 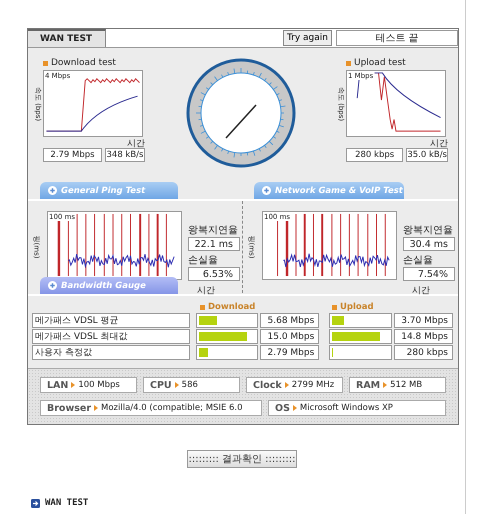 What do you see at coordinates (242, 459) in the screenshot?
I see `result-button: ::::::::: 결과확인 :::::::::` at bounding box center [242, 459].